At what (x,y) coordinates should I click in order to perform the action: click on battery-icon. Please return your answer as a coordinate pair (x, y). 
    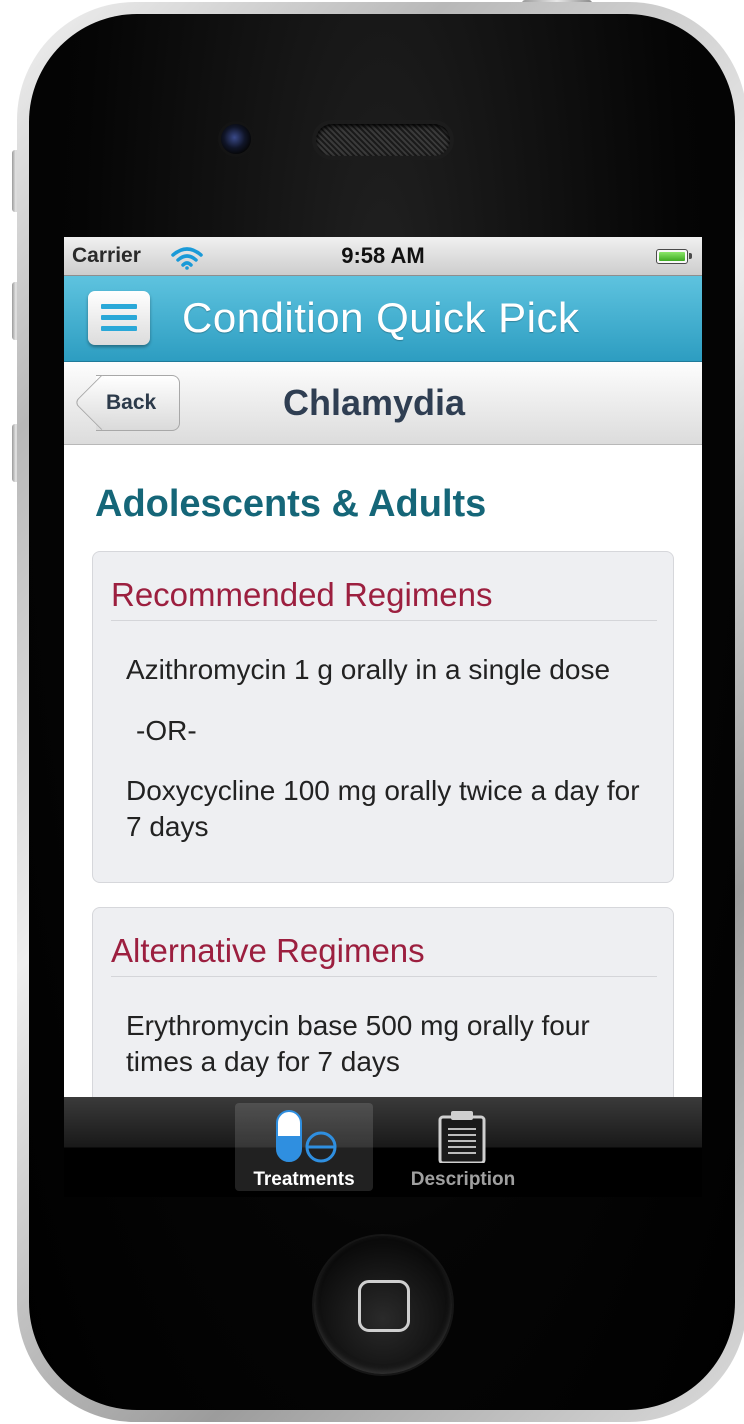
    Looking at the image, I should click on (674, 256).